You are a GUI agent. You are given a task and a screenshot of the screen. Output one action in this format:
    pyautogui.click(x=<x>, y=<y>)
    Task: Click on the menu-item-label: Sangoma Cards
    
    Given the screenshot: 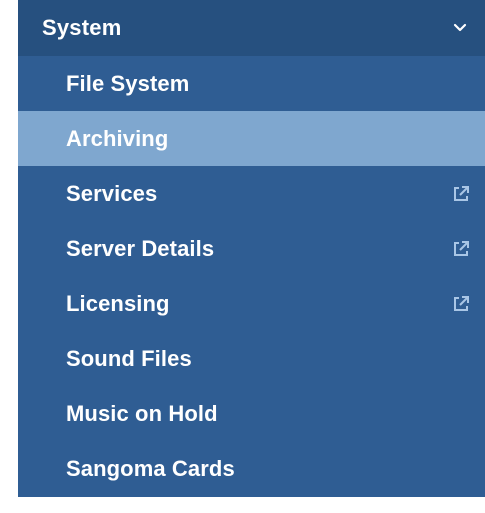 What is the action you would take?
    pyautogui.click(x=150, y=468)
    